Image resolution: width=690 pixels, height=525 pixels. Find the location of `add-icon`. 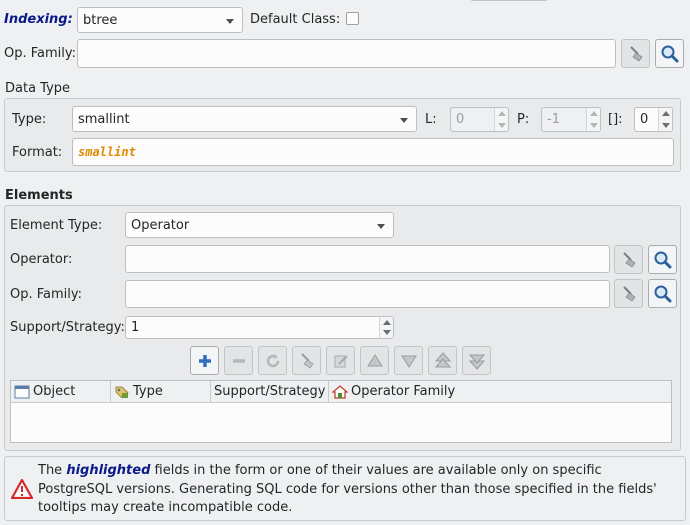

add-icon is located at coordinates (204, 360).